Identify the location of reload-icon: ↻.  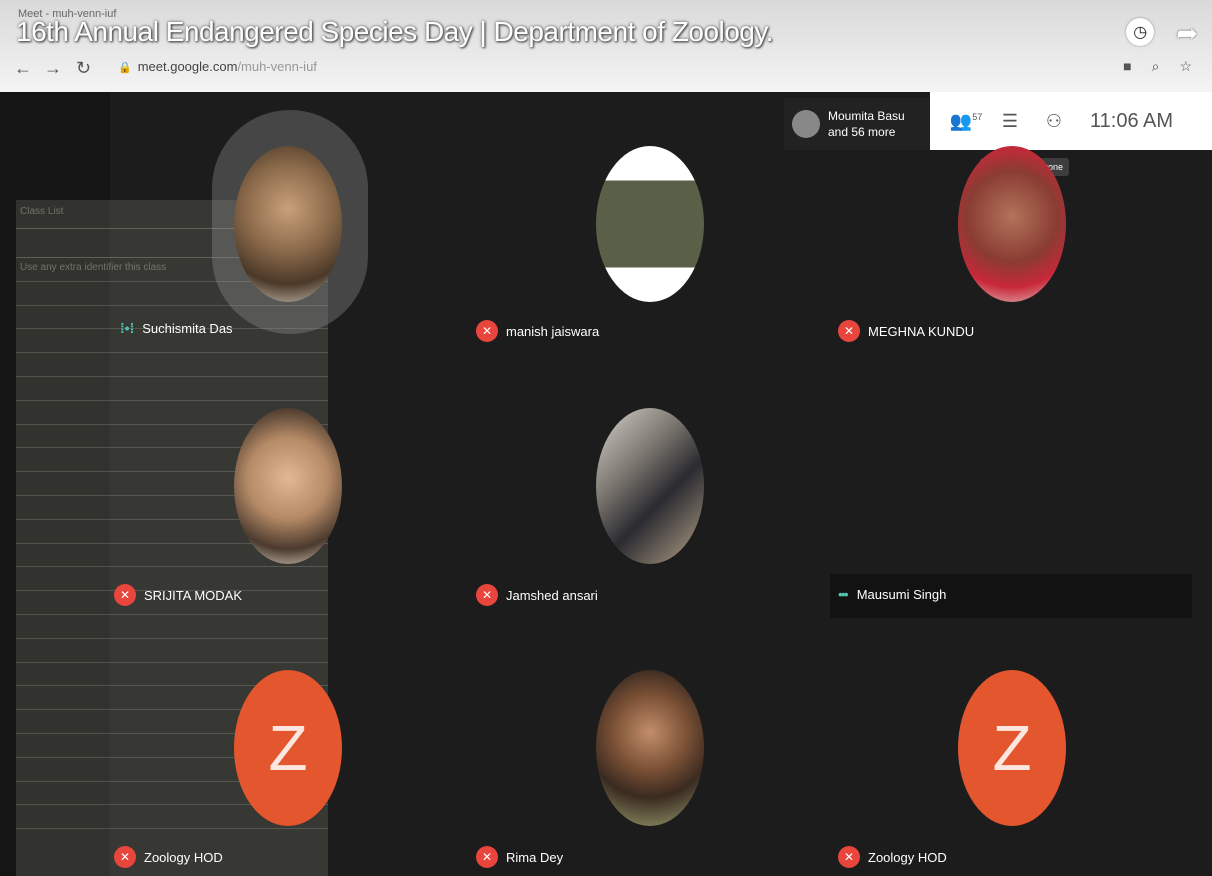
(83, 68).